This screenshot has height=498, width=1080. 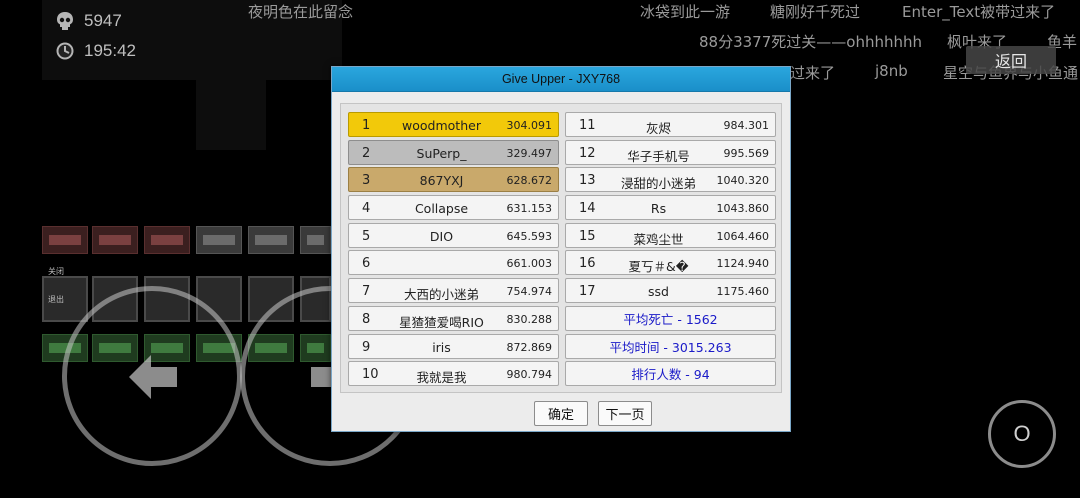 What do you see at coordinates (366, 236) in the screenshot?
I see `rank-number: 5` at bounding box center [366, 236].